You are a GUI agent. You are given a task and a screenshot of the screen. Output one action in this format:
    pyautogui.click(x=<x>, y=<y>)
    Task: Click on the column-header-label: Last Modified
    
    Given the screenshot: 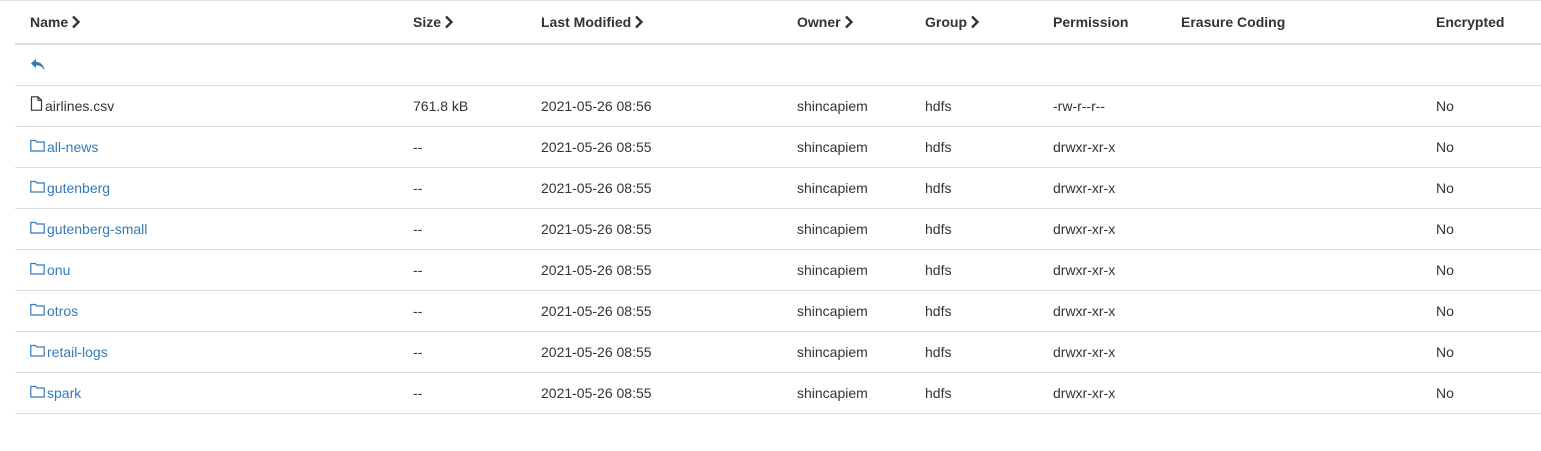 What is the action you would take?
    pyautogui.click(x=586, y=22)
    